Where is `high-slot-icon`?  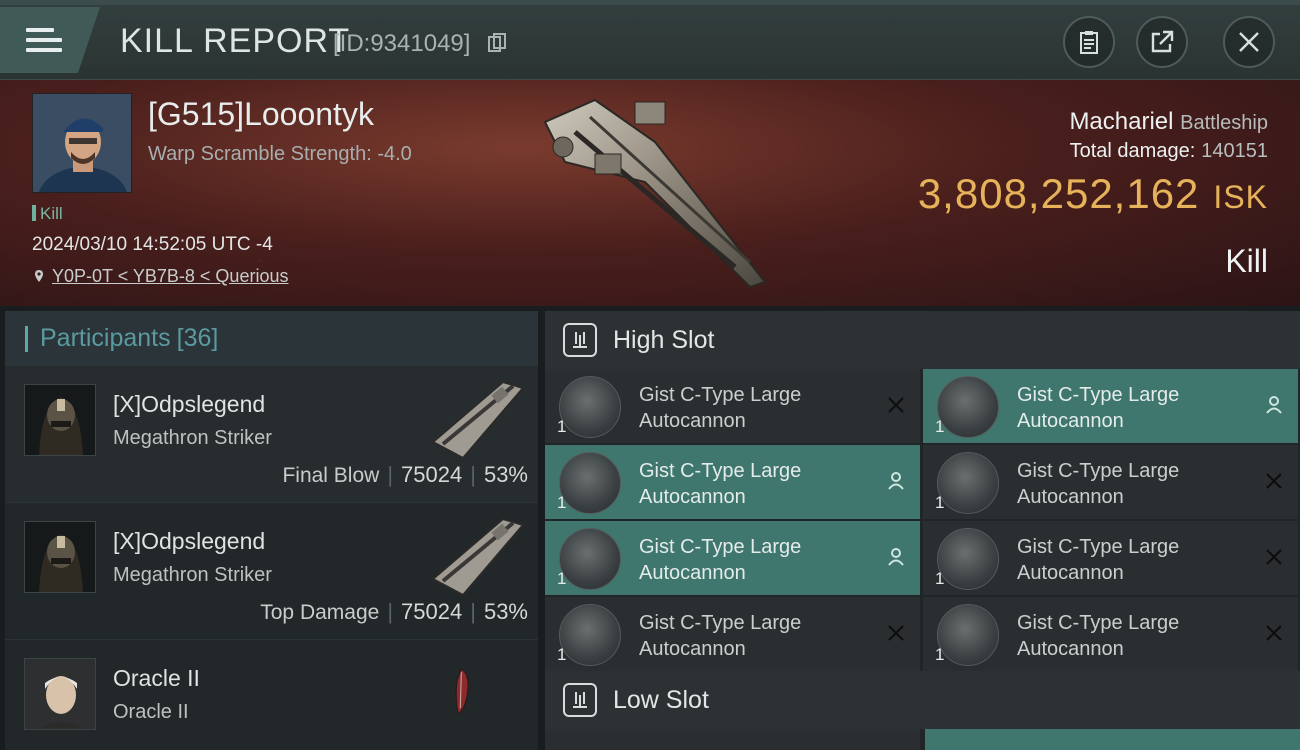 high-slot-icon is located at coordinates (580, 340).